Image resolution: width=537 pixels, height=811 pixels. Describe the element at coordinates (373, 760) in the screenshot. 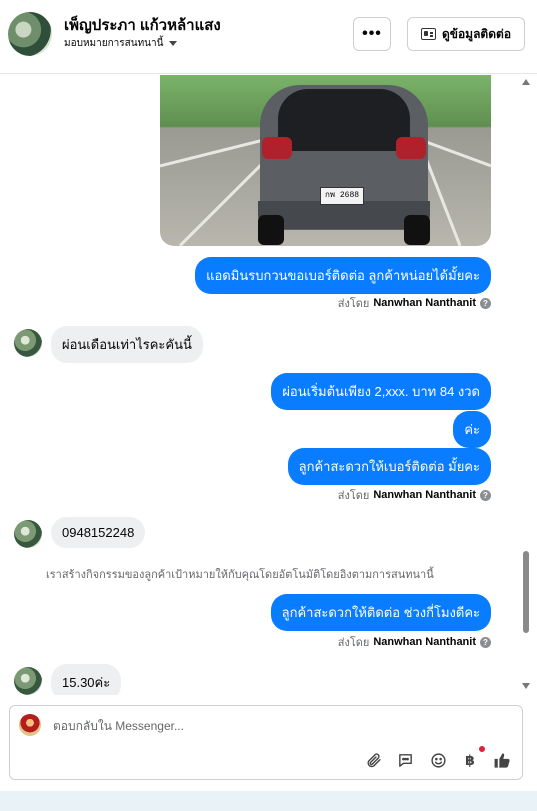

I see `paperclip-icon` at that location.